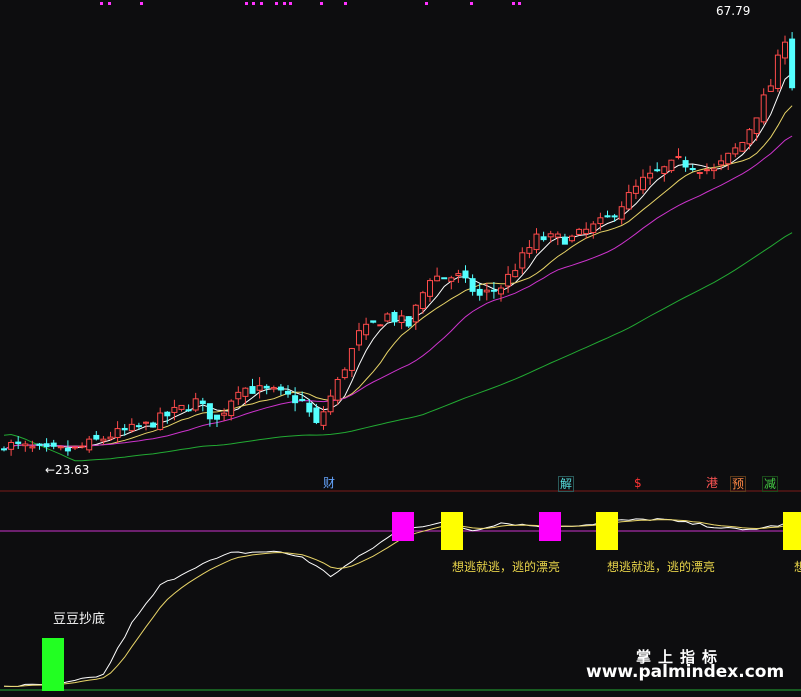  I want to click on event-tag-dollar: $, so click(638, 483).